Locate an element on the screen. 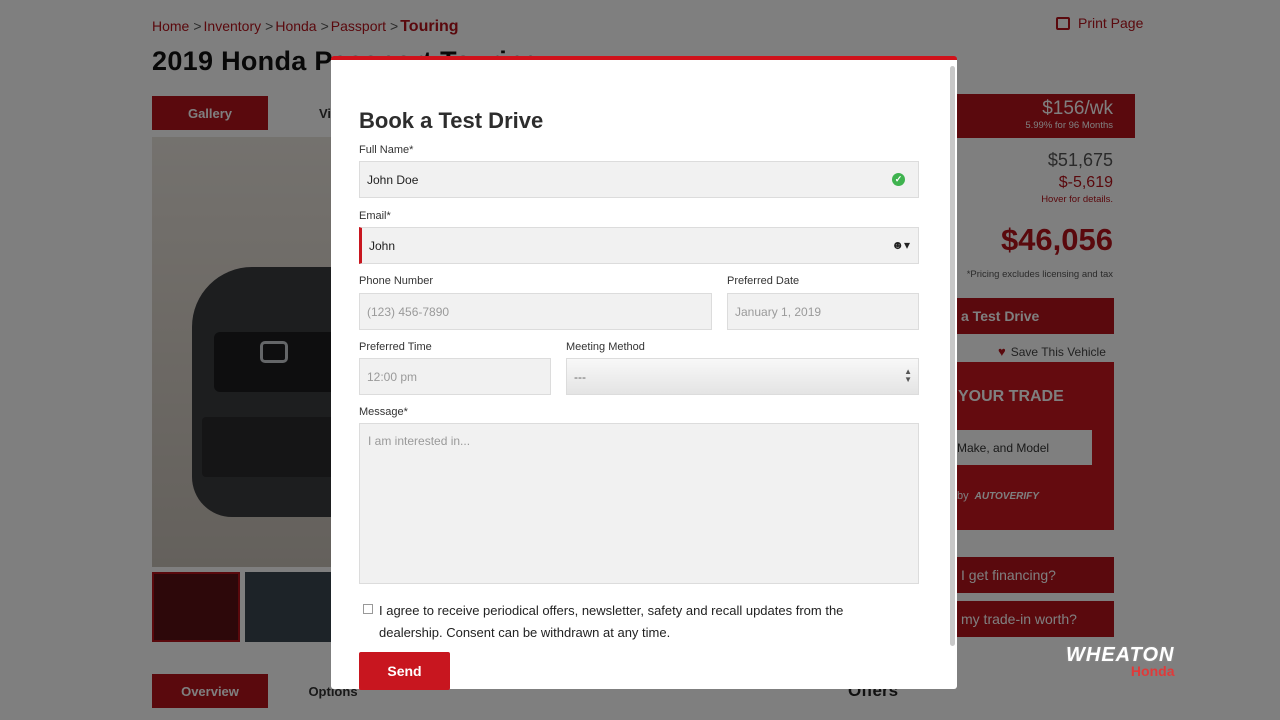 Image resolution: width=1280 pixels, height=720 pixels. full-name-value: John Doe is located at coordinates (393, 179).